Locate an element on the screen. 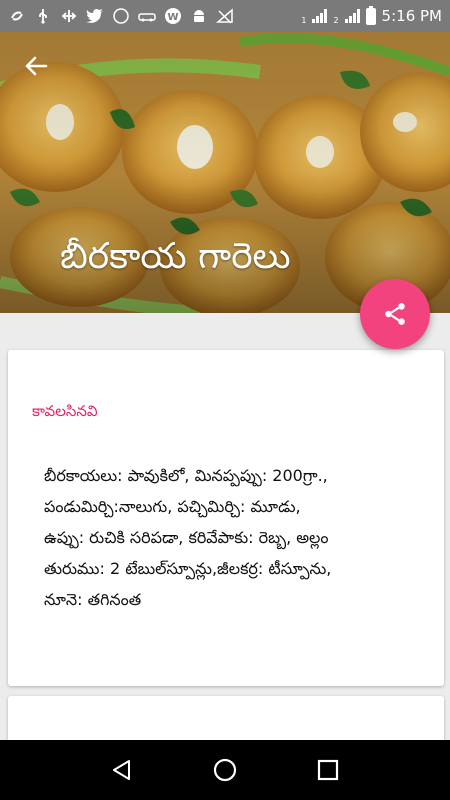 The width and height of the screenshot is (450, 800). twitter-icon is located at coordinates (95, 16).